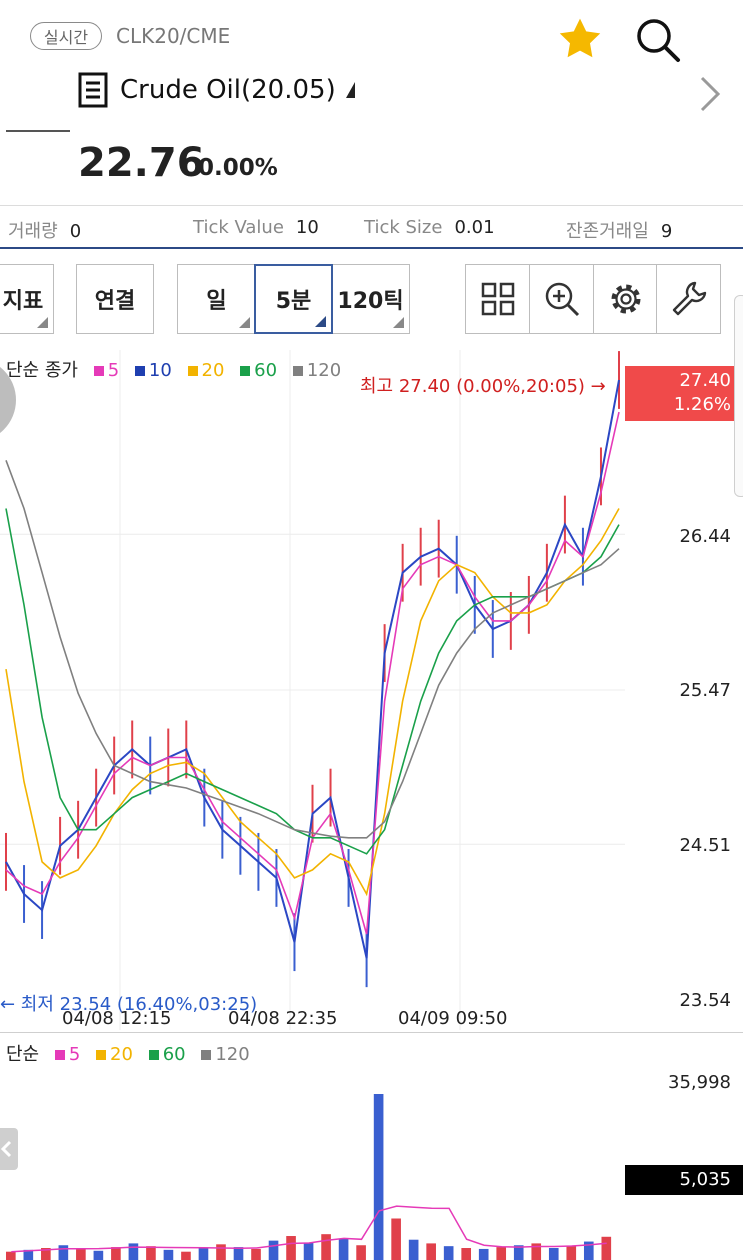 The image size is (743, 1260). Describe the element at coordinates (371, 1032) in the screenshot. I see `chart-separator` at that location.